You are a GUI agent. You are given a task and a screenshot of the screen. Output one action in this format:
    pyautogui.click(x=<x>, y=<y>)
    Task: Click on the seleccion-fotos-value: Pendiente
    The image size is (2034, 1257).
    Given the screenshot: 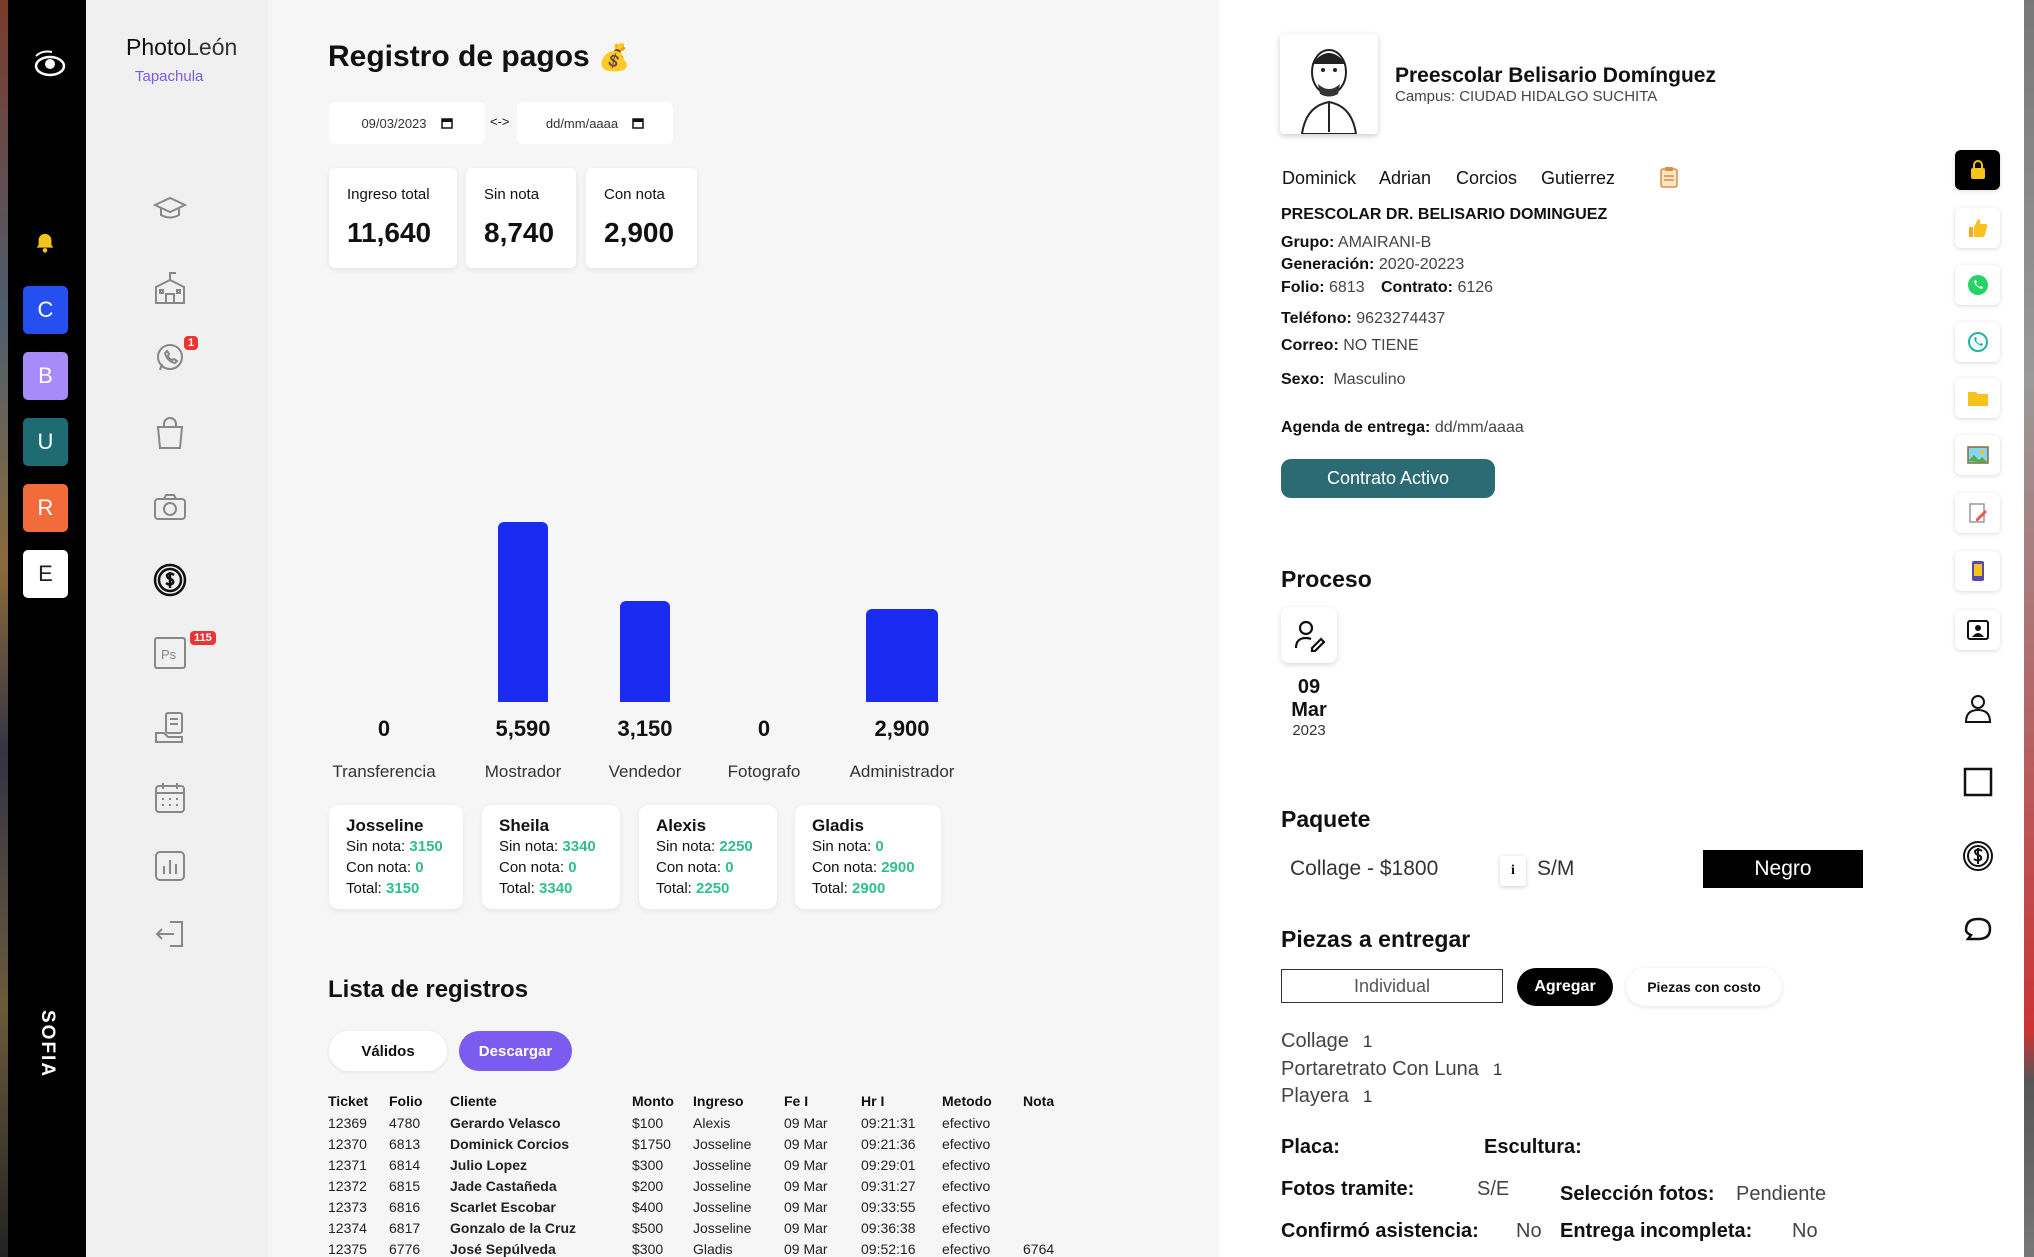 What is the action you would take?
    pyautogui.click(x=1781, y=1194)
    